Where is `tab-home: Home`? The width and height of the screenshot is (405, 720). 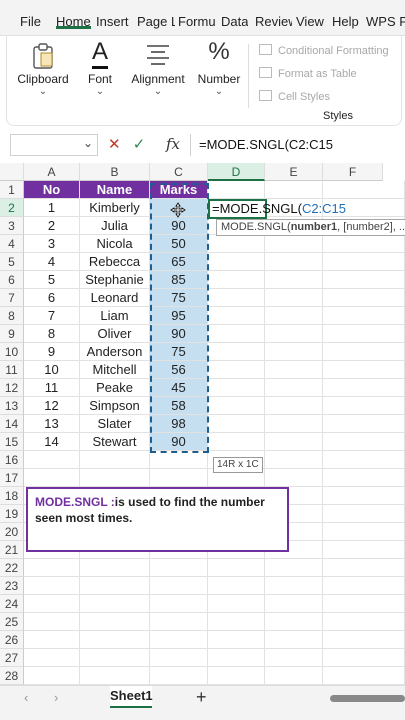 tab-home: Home is located at coordinates (73, 21).